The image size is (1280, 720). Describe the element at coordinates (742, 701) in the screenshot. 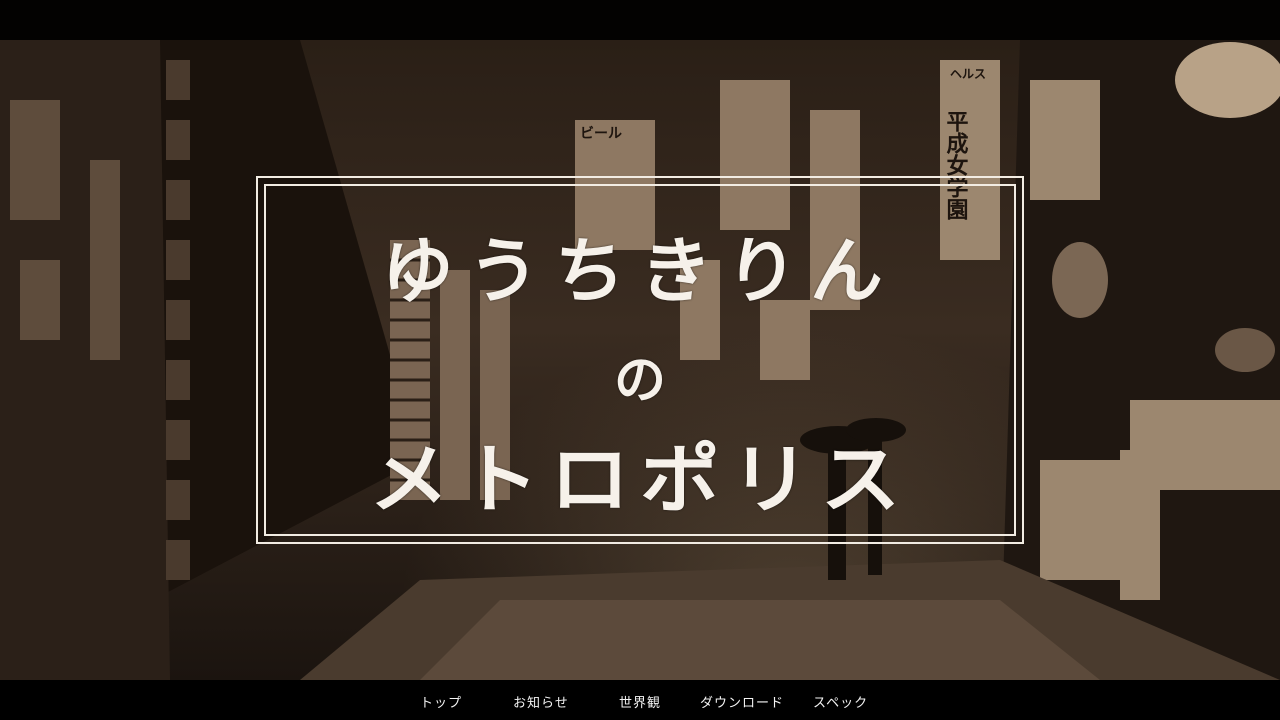

I see `nav-download-link: ダウンロード` at that location.